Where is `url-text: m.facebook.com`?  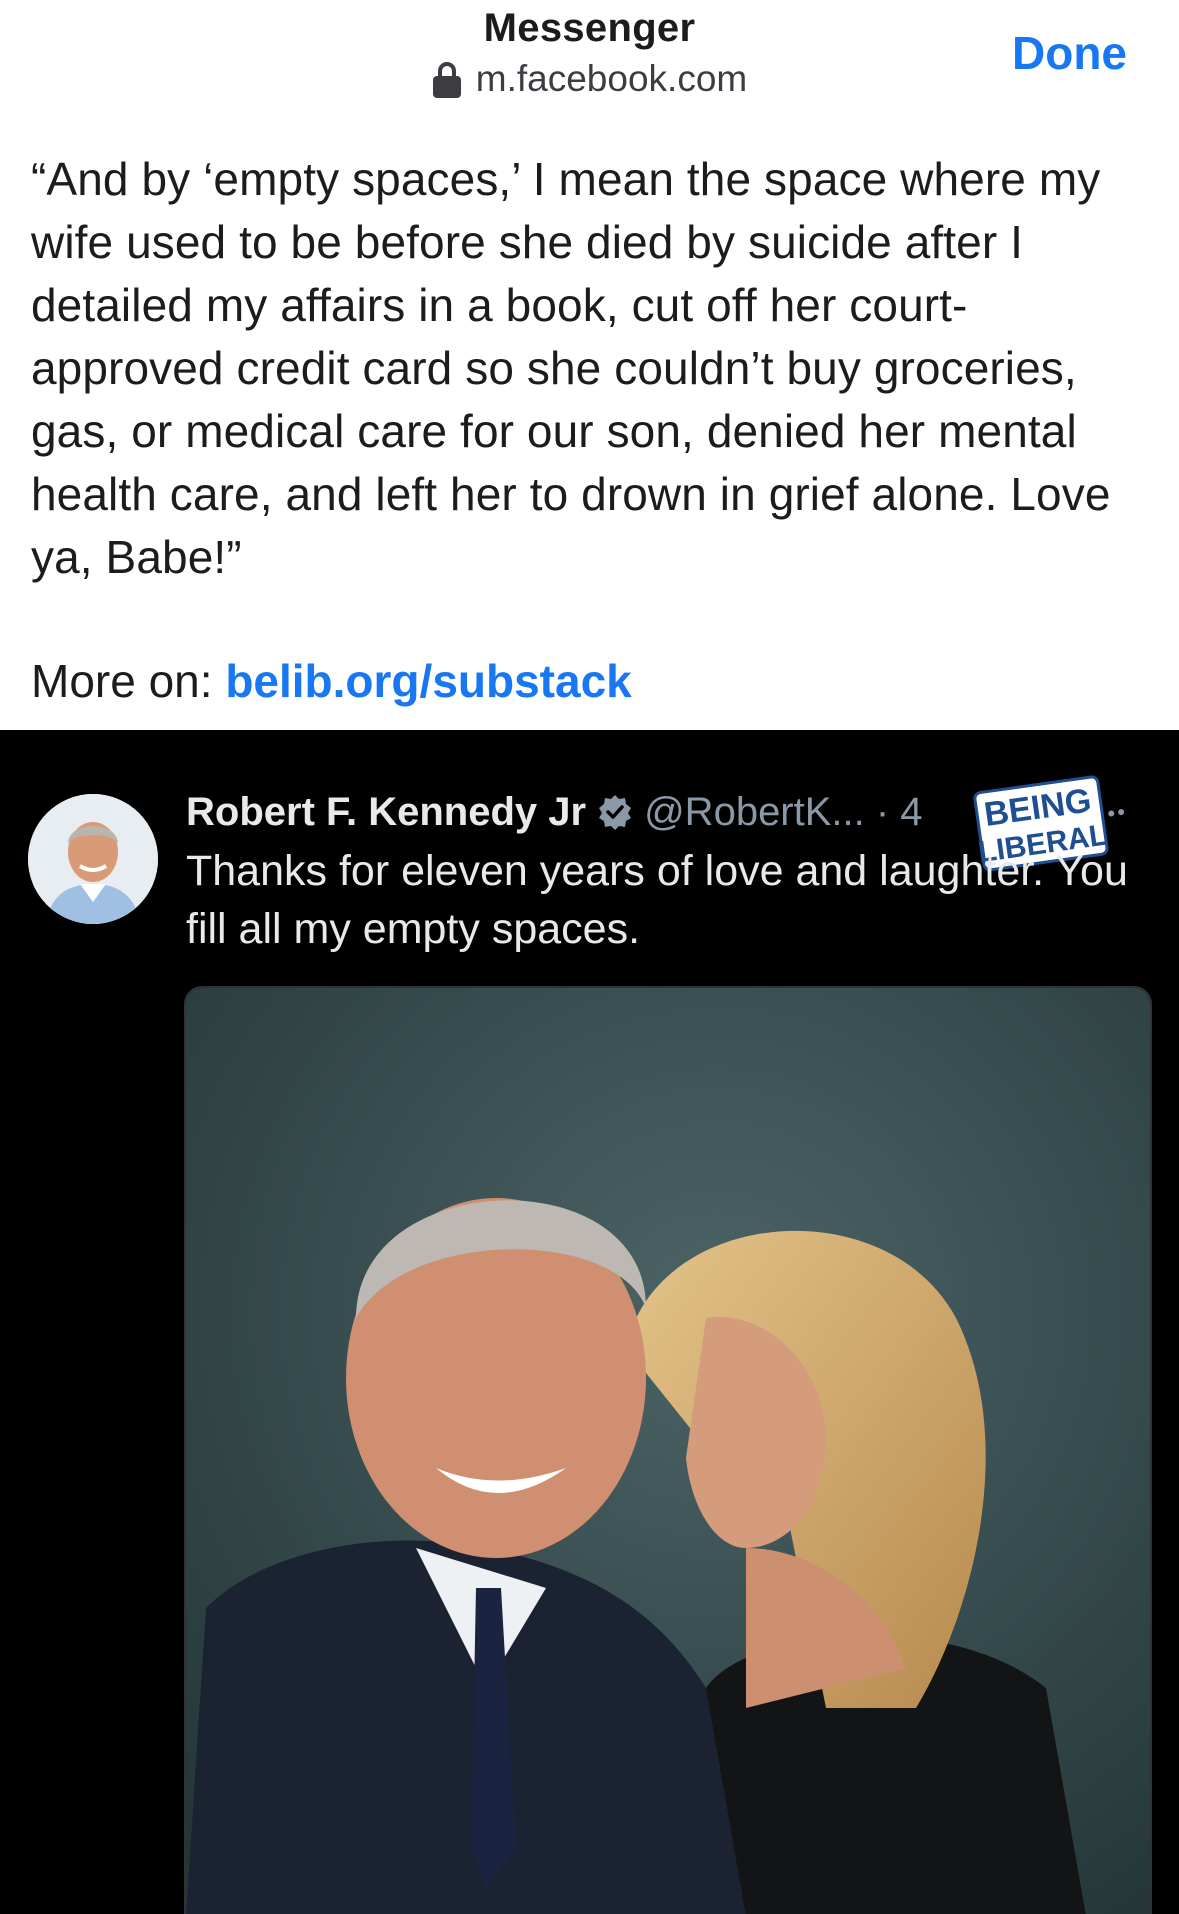 url-text: m.facebook.com is located at coordinates (611, 78).